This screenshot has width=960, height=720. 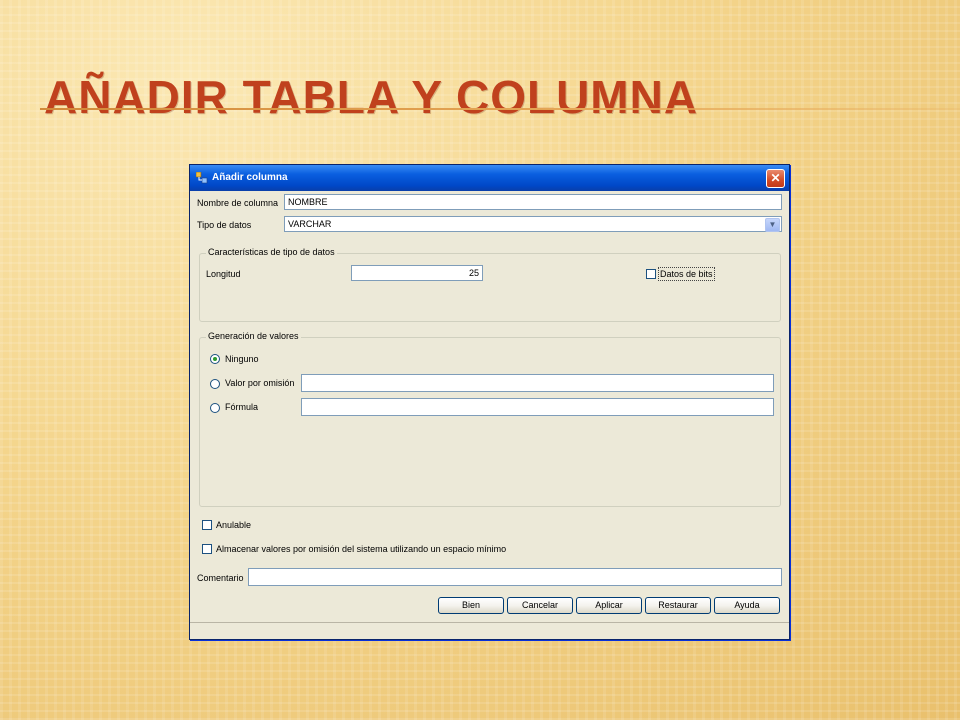 What do you see at coordinates (489, 630) in the screenshot?
I see `status-bar` at bounding box center [489, 630].